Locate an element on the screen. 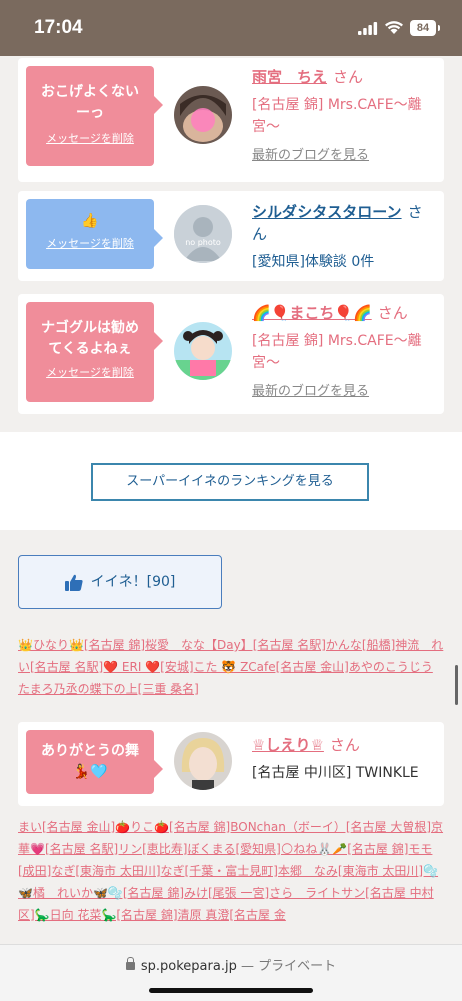 The image size is (462, 1001). thumbs-up-icon is located at coordinates (73, 582).